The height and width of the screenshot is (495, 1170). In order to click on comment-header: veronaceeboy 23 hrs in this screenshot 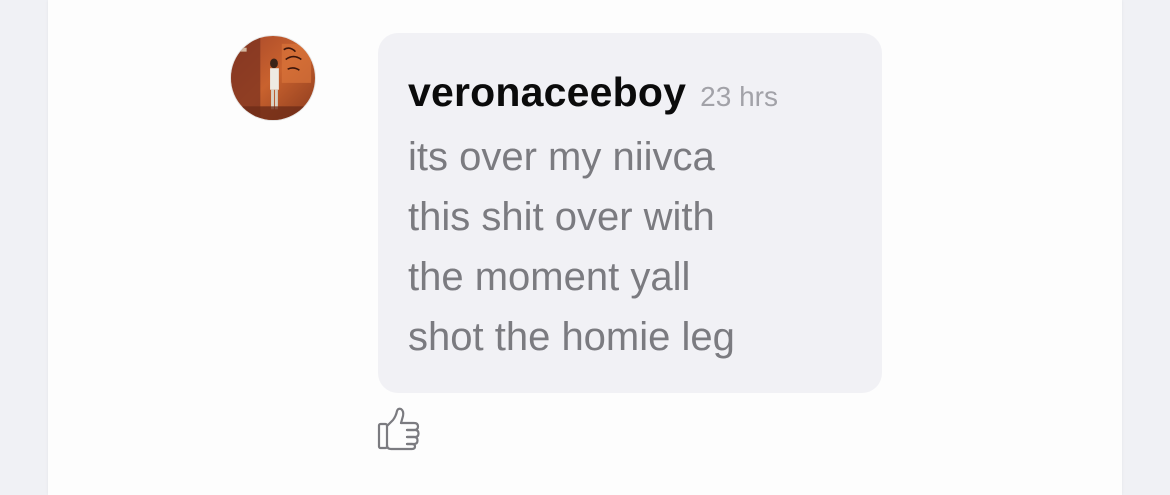, I will do `click(645, 96)`.